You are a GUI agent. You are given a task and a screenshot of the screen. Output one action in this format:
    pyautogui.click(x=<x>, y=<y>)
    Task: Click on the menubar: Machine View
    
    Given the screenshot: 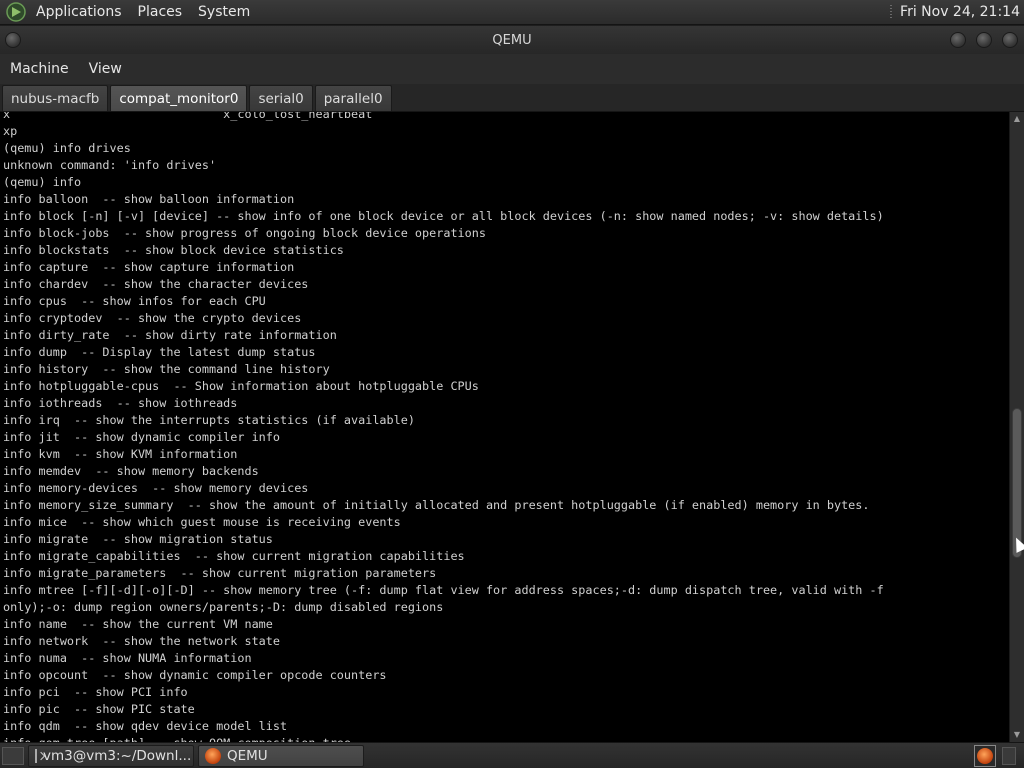 What is the action you would take?
    pyautogui.click(x=512, y=69)
    